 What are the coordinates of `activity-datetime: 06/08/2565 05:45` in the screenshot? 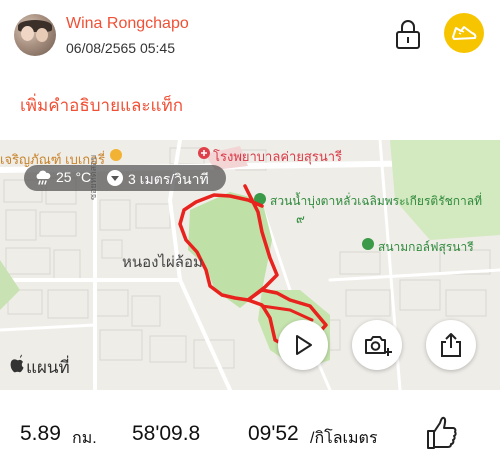 It's located at (120, 48).